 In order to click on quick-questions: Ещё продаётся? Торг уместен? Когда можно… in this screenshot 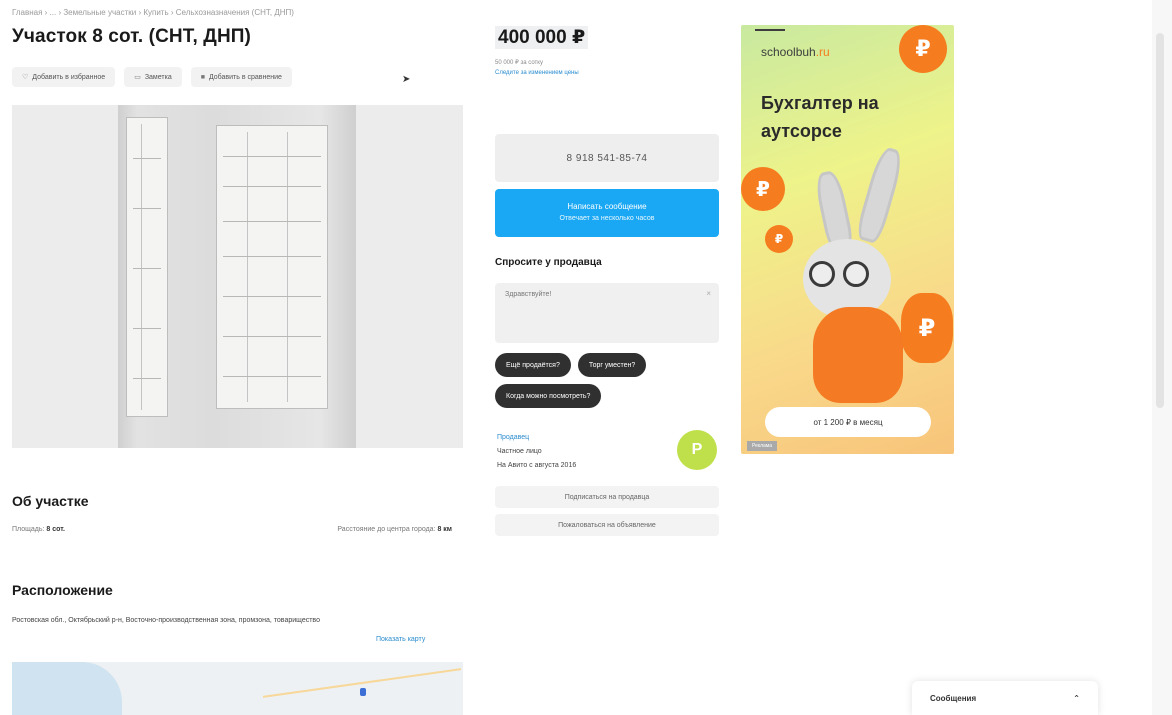, I will do `click(607, 380)`.